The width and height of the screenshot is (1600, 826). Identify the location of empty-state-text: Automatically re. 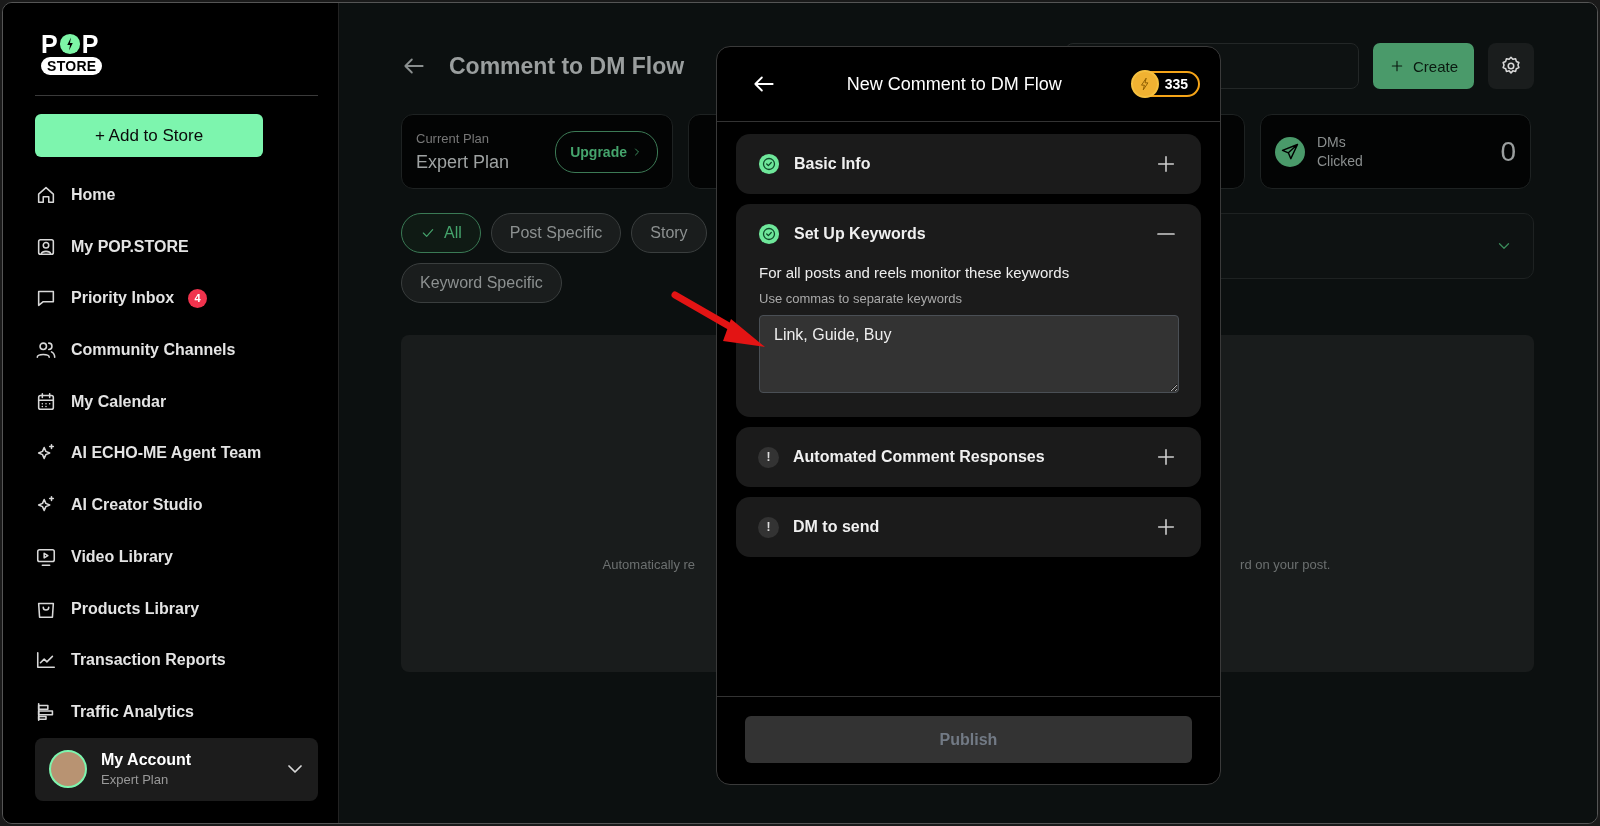
(649, 564).